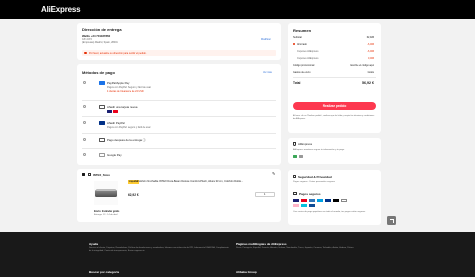  I want to click on payment-more-link: Ver más, so click(267, 72).